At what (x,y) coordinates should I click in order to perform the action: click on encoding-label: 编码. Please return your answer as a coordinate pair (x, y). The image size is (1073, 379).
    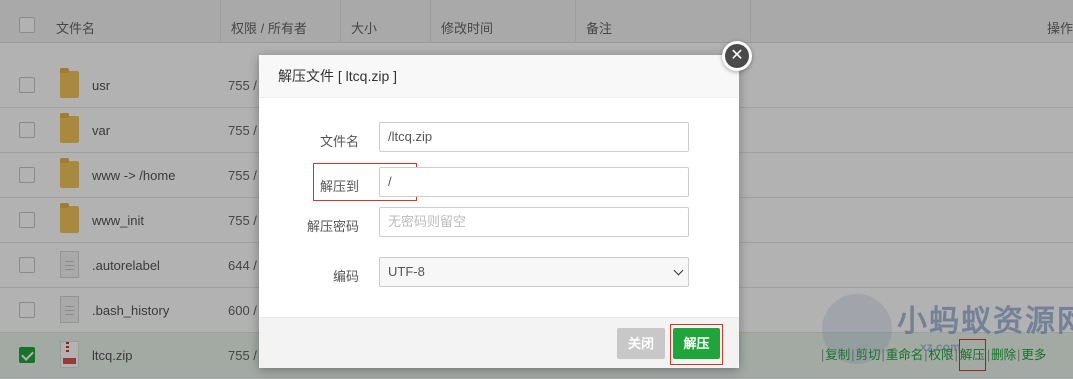
    Looking at the image, I should click on (345, 276).